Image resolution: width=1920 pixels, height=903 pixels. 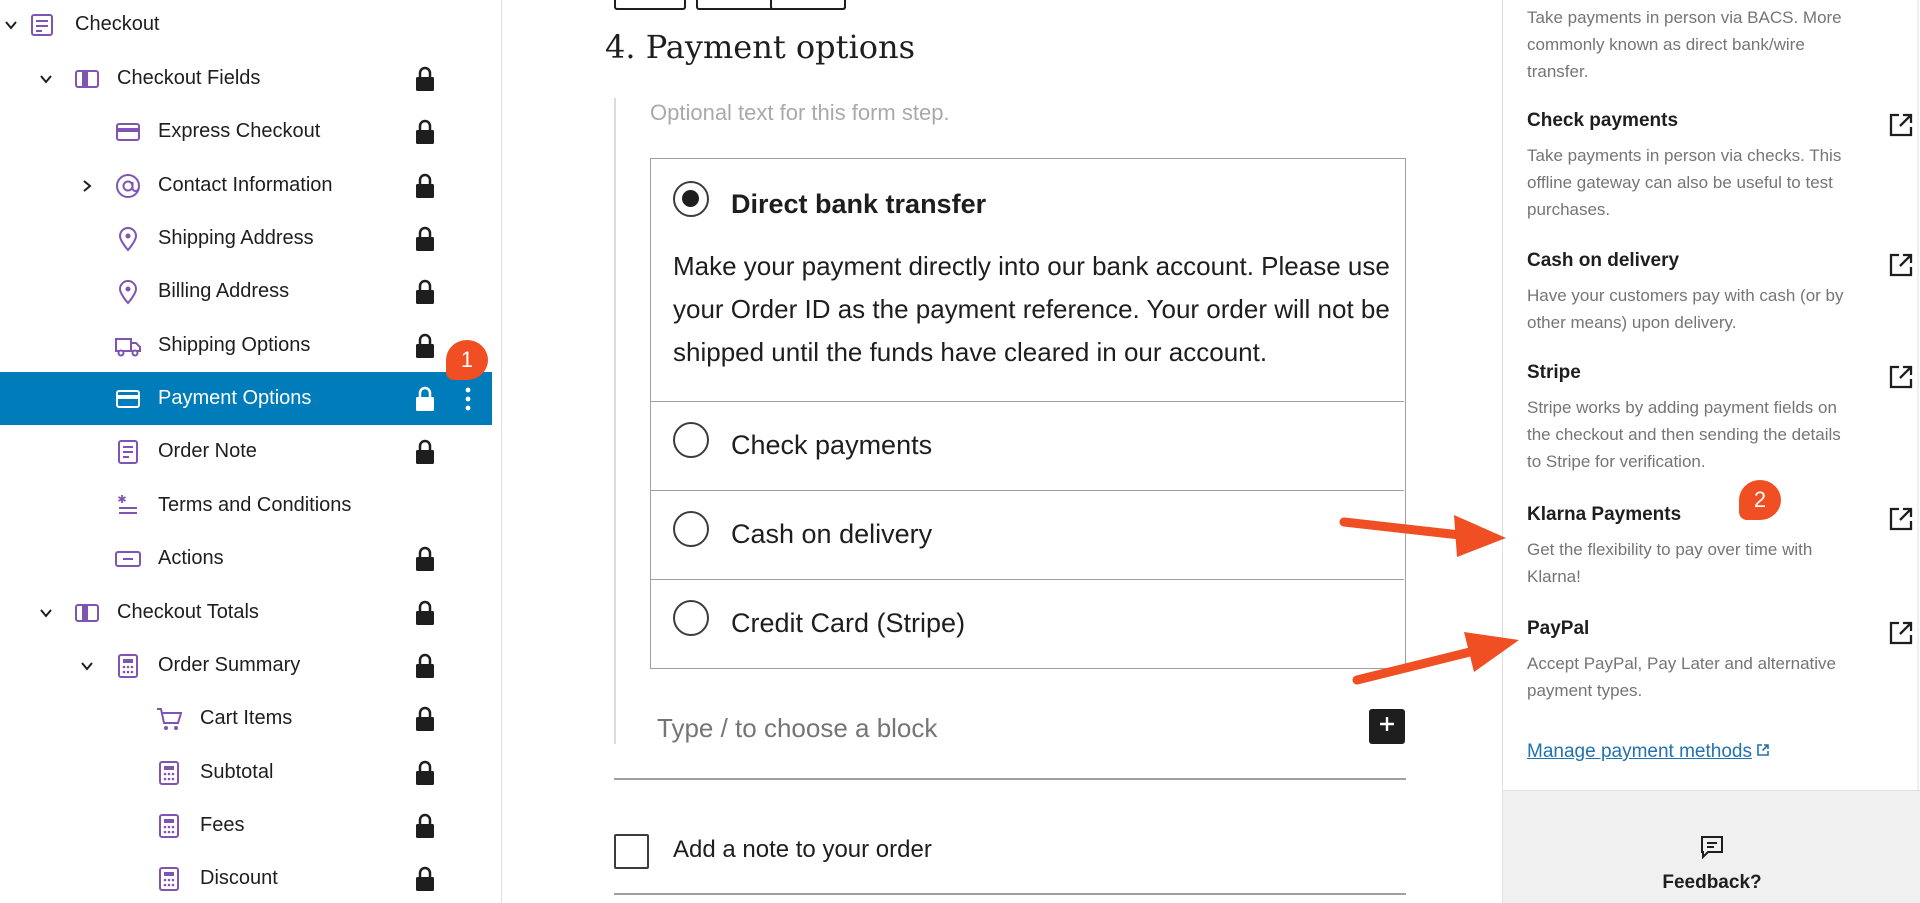 What do you see at coordinates (1712, 847) in the screenshot?
I see `feedback-icon` at bounding box center [1712, 847].